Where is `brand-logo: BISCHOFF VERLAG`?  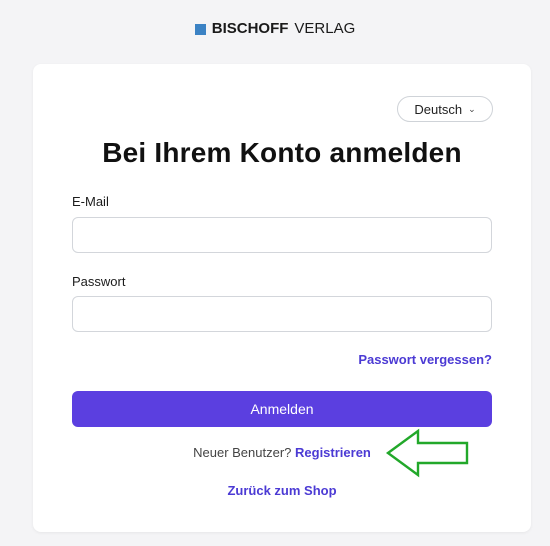
brand-logo: BISCHOFF VERLAG is located at coordinates (275, 29).